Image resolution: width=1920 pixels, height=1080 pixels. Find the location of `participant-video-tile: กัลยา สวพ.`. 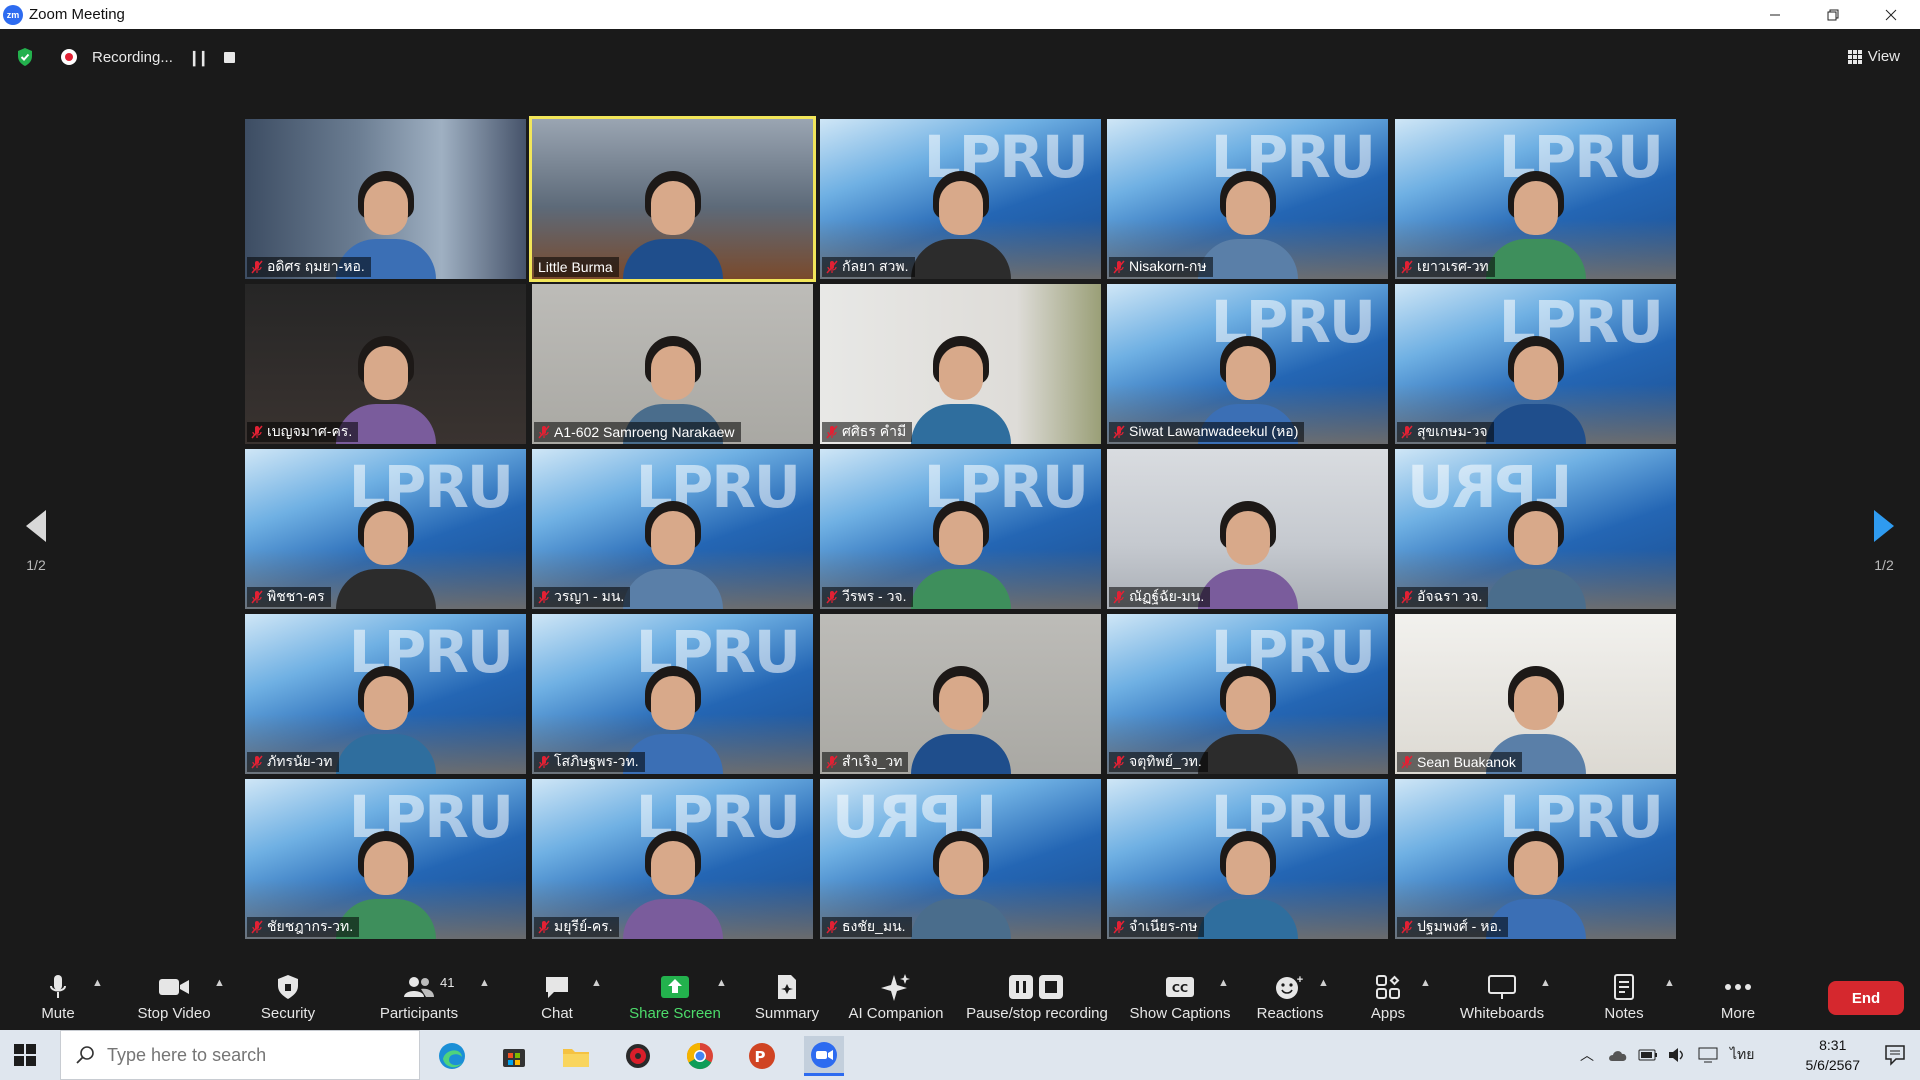

participant-video-tile: กัลยา สวพ. is located at coordinates (960, 199).